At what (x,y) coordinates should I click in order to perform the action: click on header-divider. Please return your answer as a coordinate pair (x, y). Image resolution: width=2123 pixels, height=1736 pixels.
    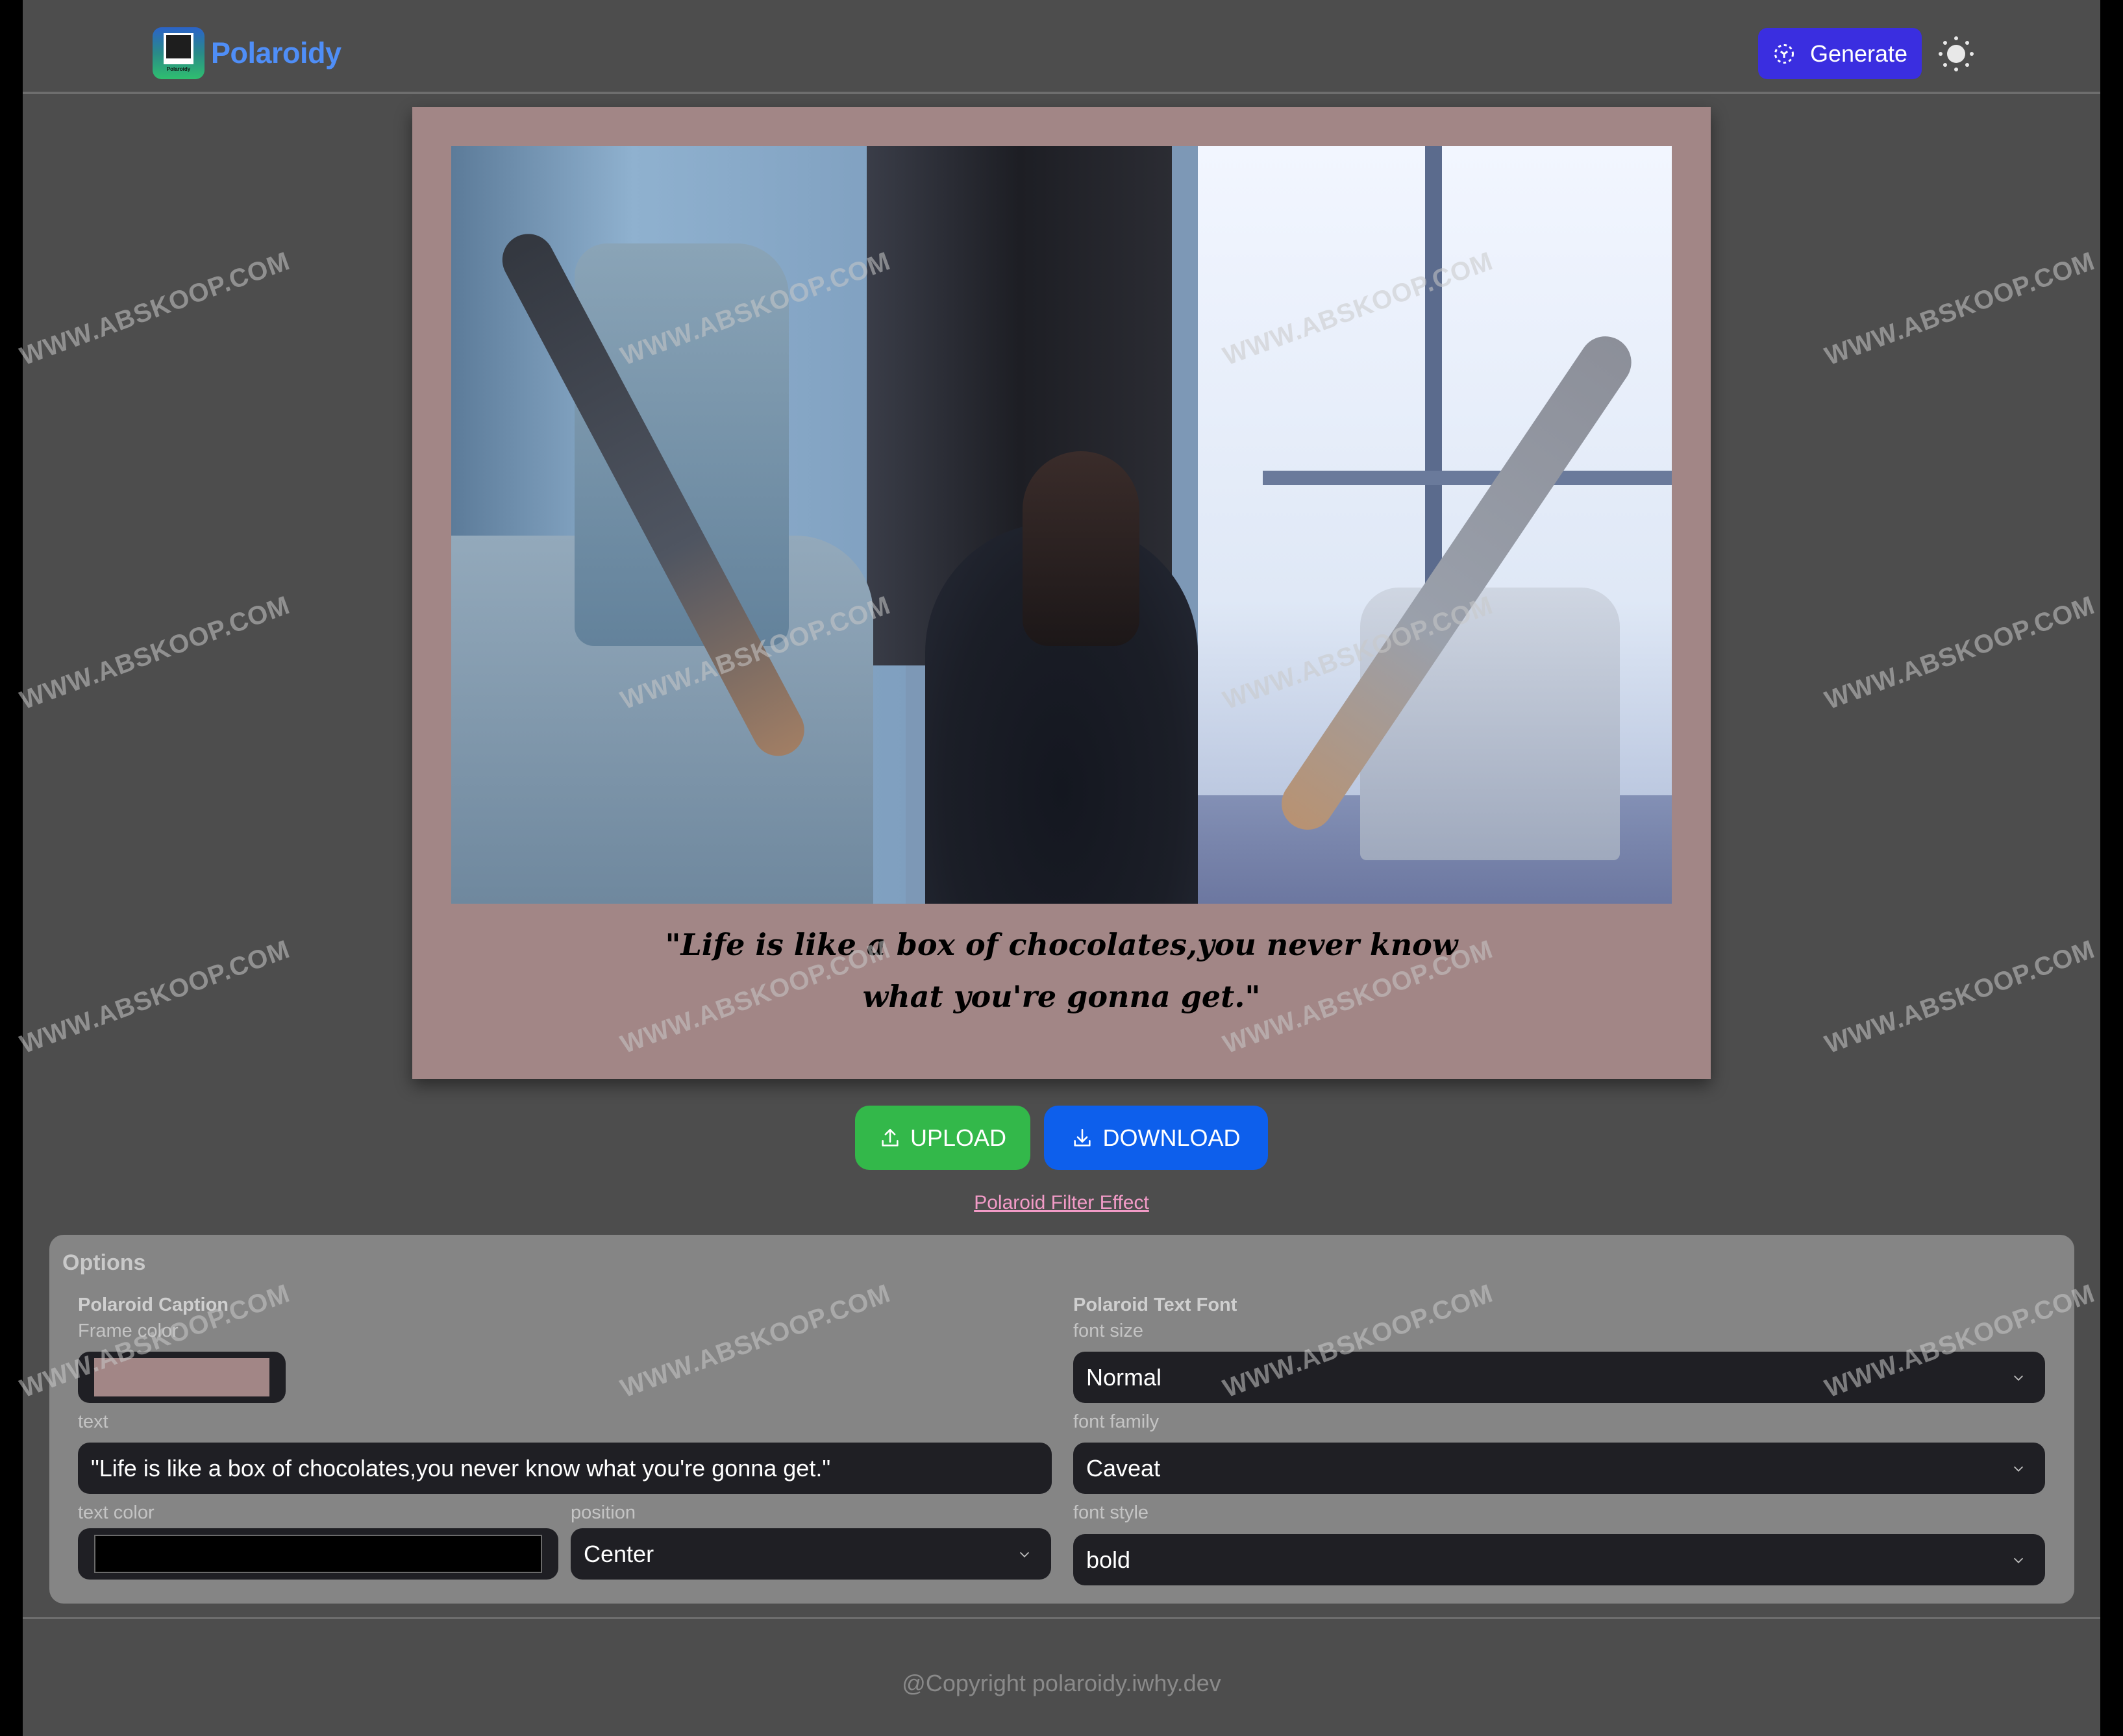
    Looking at the image, I should click on (1061, 93).